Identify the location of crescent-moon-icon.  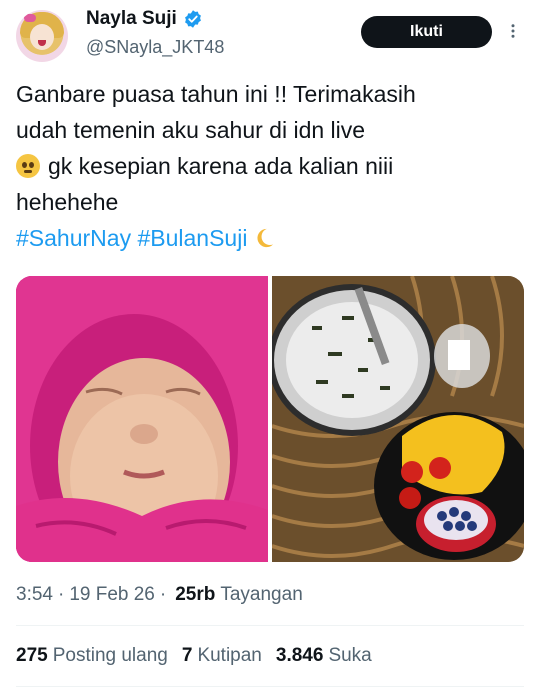
(265, 238).